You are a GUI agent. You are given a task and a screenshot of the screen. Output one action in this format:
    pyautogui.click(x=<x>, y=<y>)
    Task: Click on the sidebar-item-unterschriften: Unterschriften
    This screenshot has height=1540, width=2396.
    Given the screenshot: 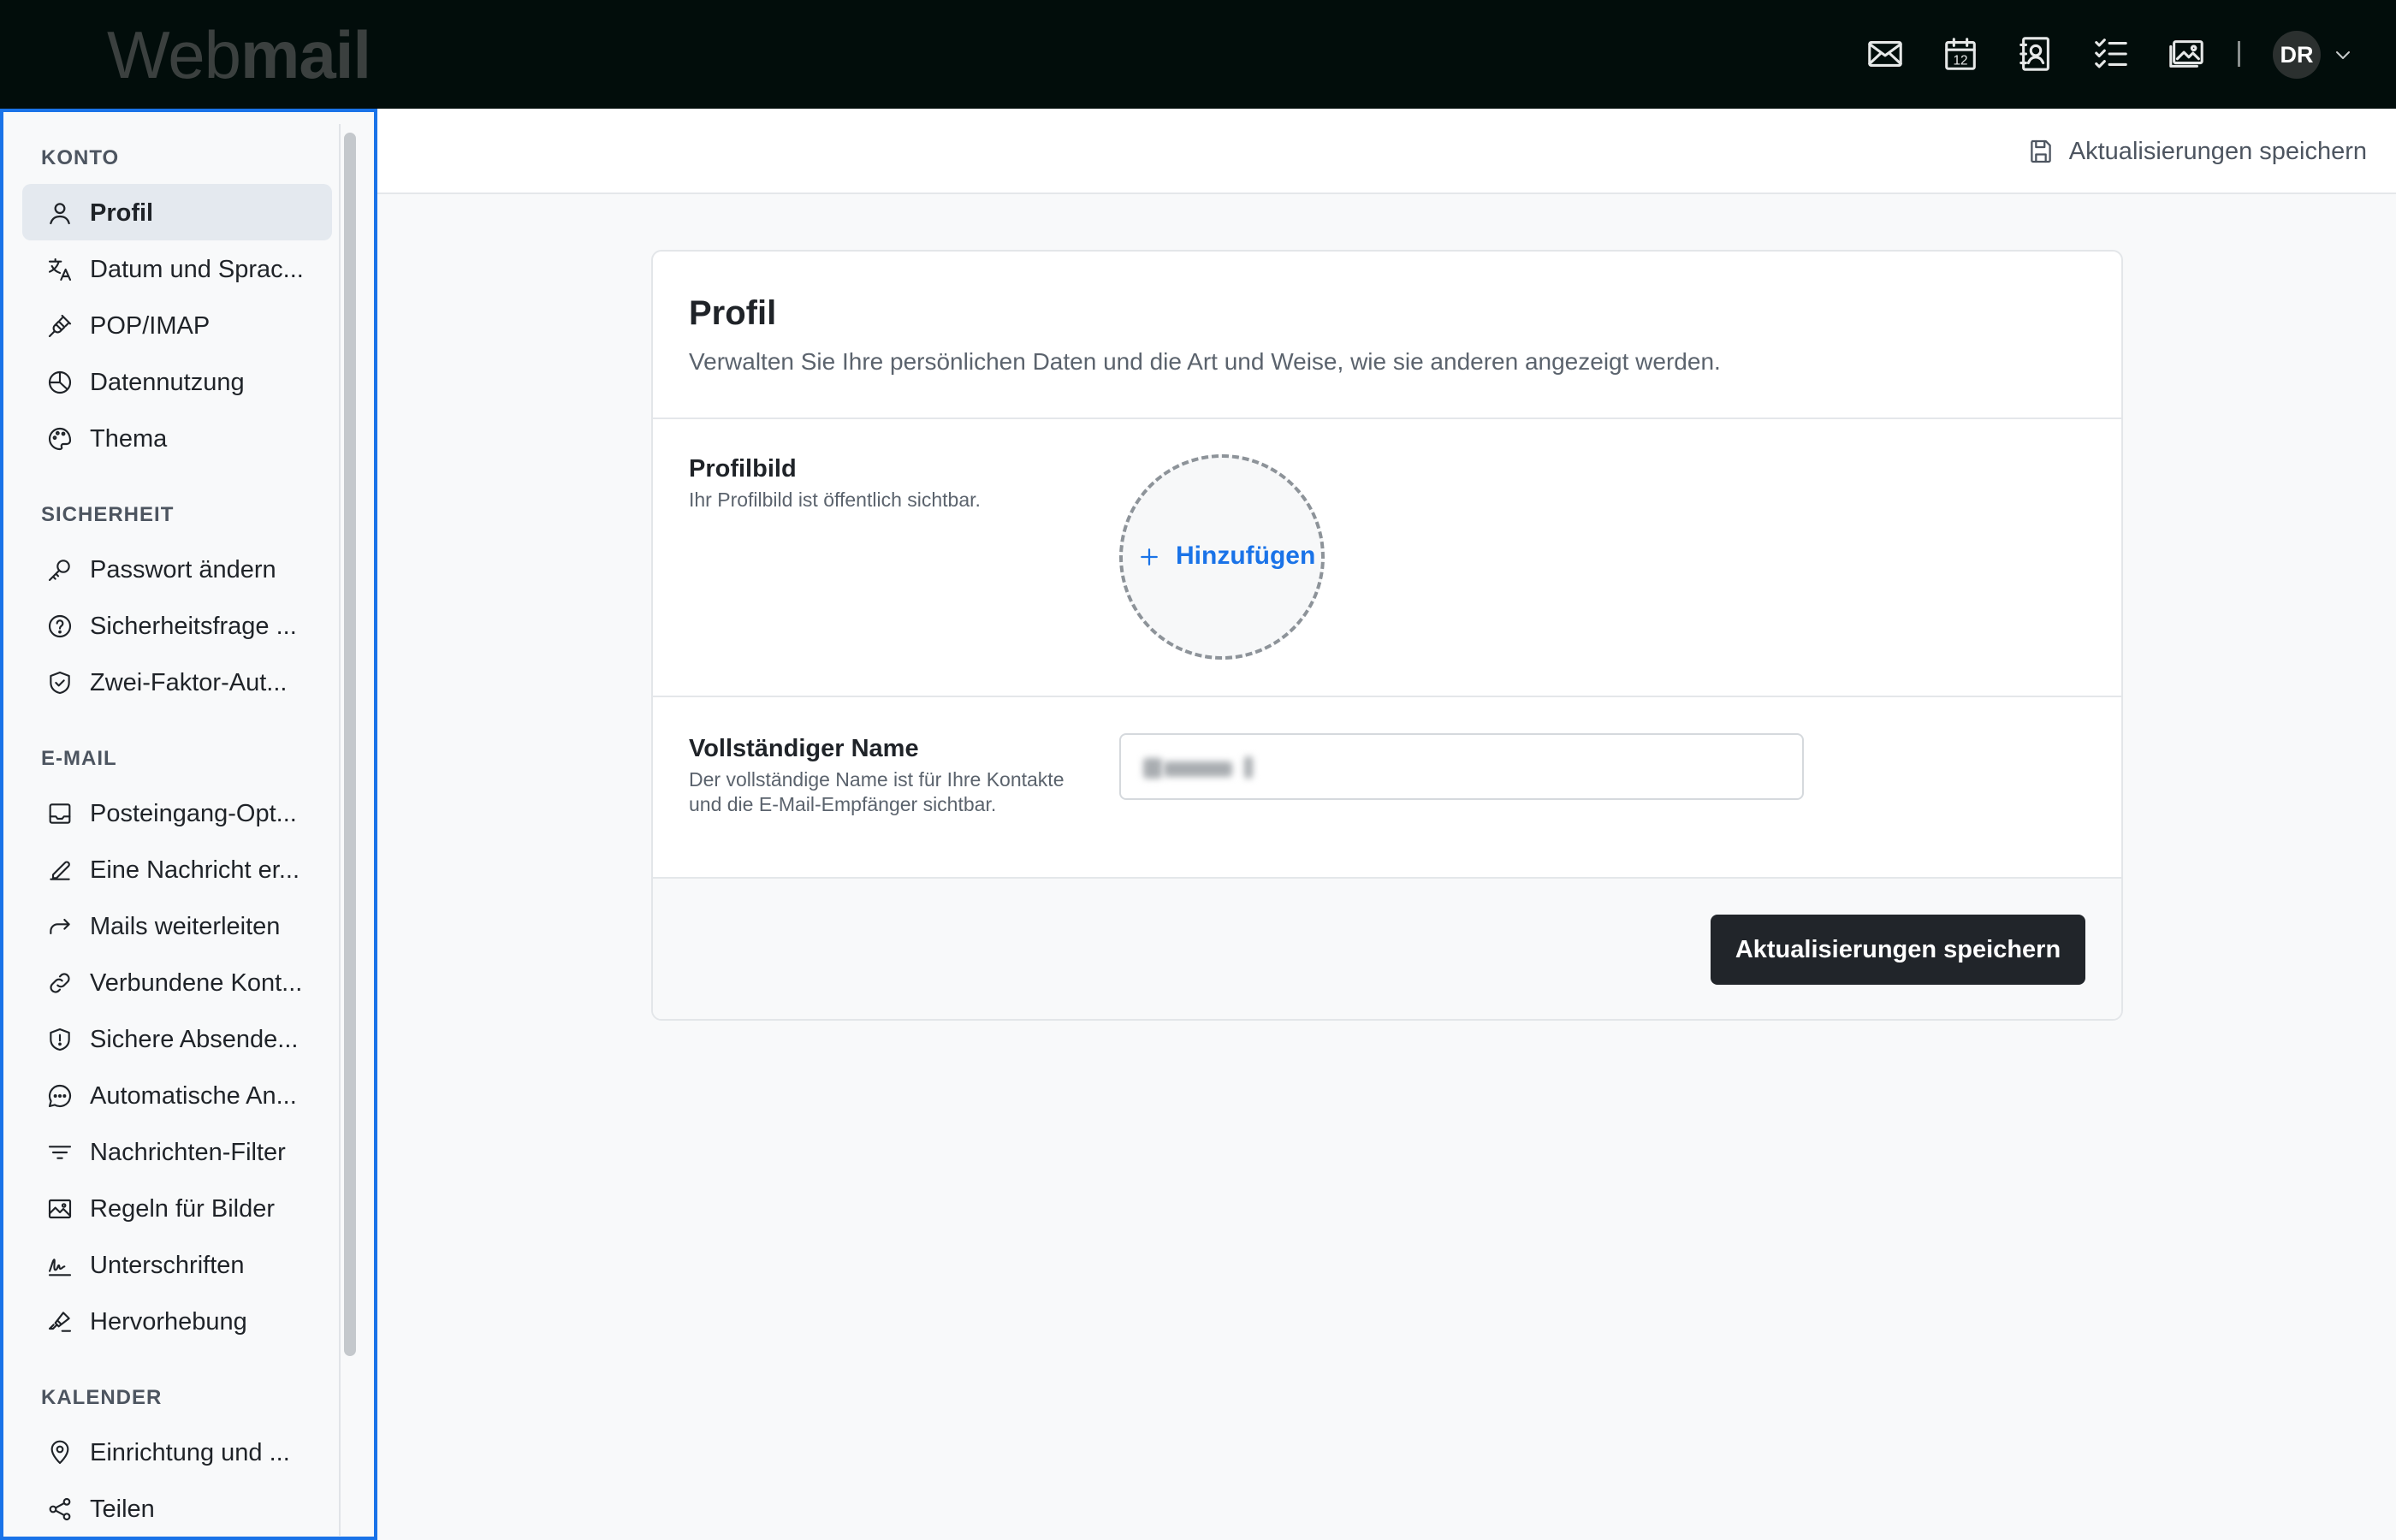 What is the action you would take?
    pyautogui.click(x=177, y=1264)
    